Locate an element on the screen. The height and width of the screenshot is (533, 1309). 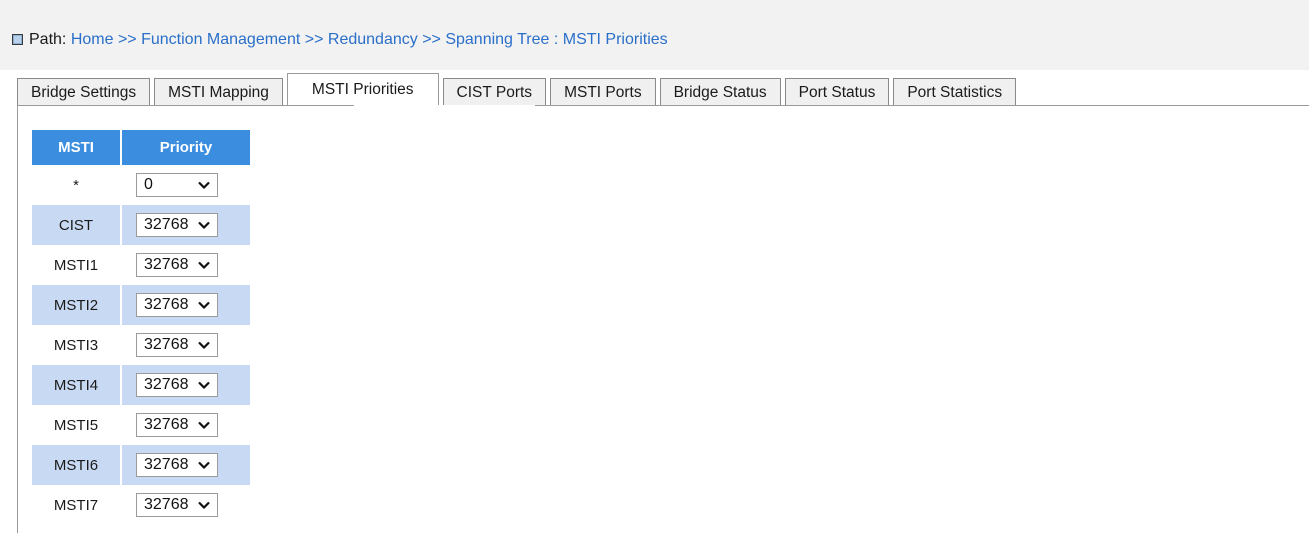
table-row: MSTI5 32768 is located at coordinates (141, 425).